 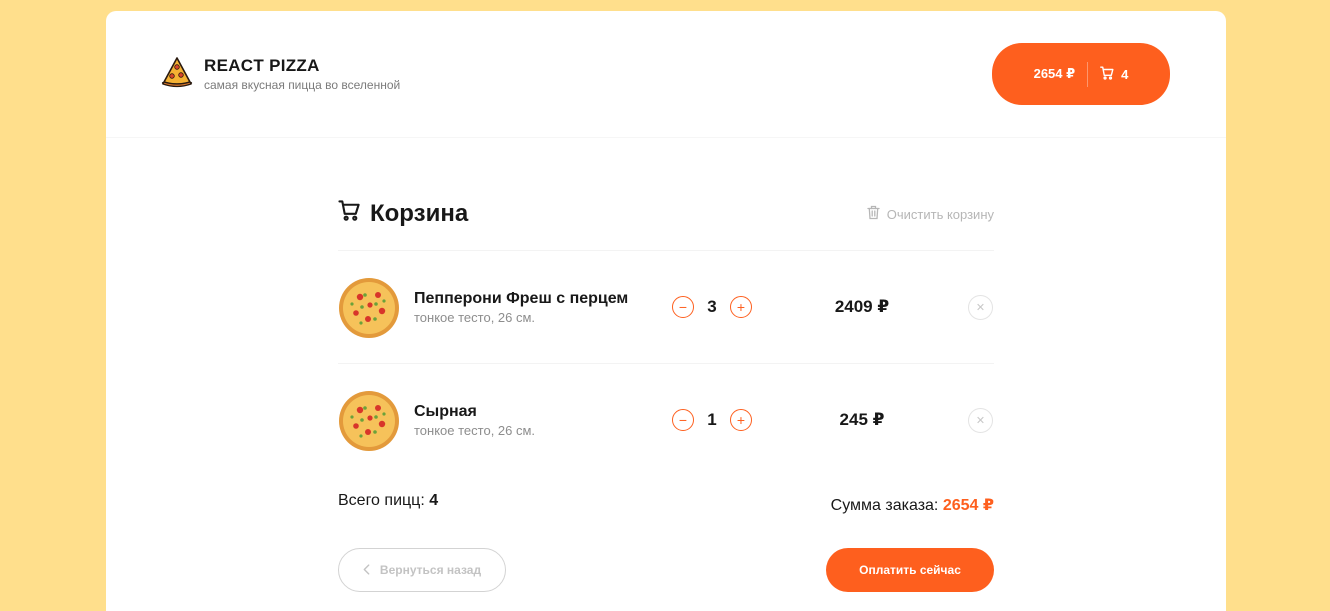 I want to click on item-quantity: 3, so click(x=712, y=306).